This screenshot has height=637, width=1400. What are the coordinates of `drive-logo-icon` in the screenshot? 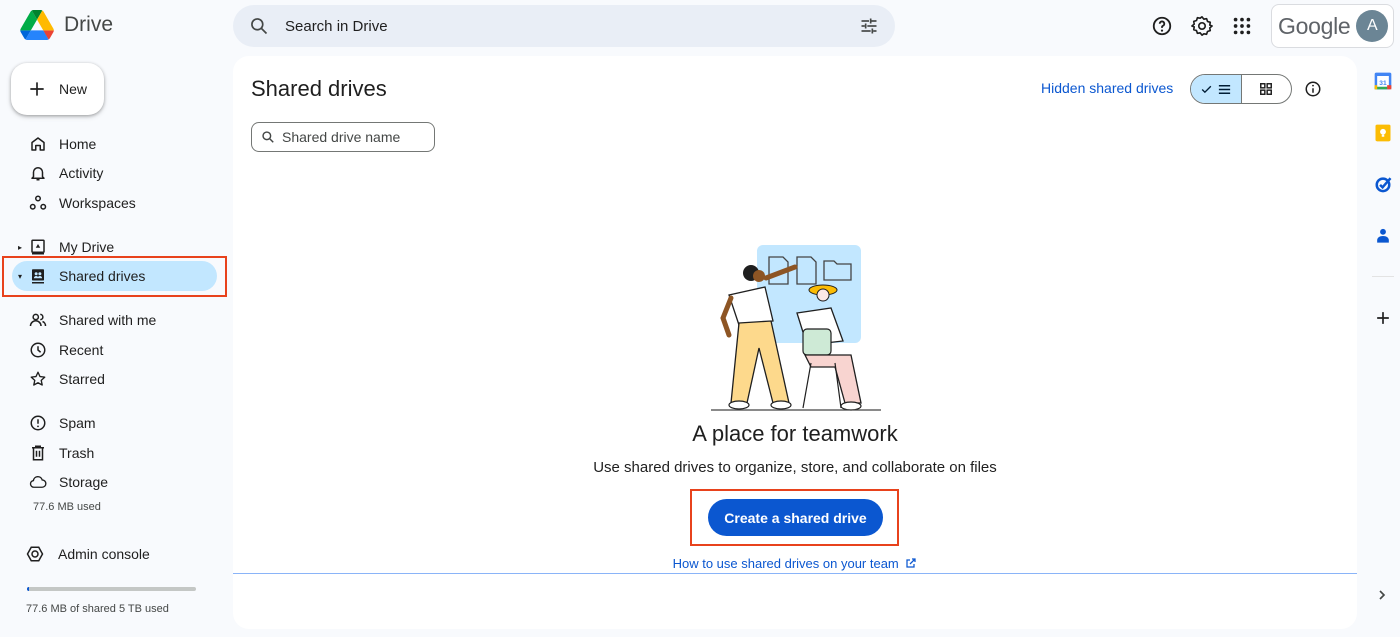 It's located at (37, 25).